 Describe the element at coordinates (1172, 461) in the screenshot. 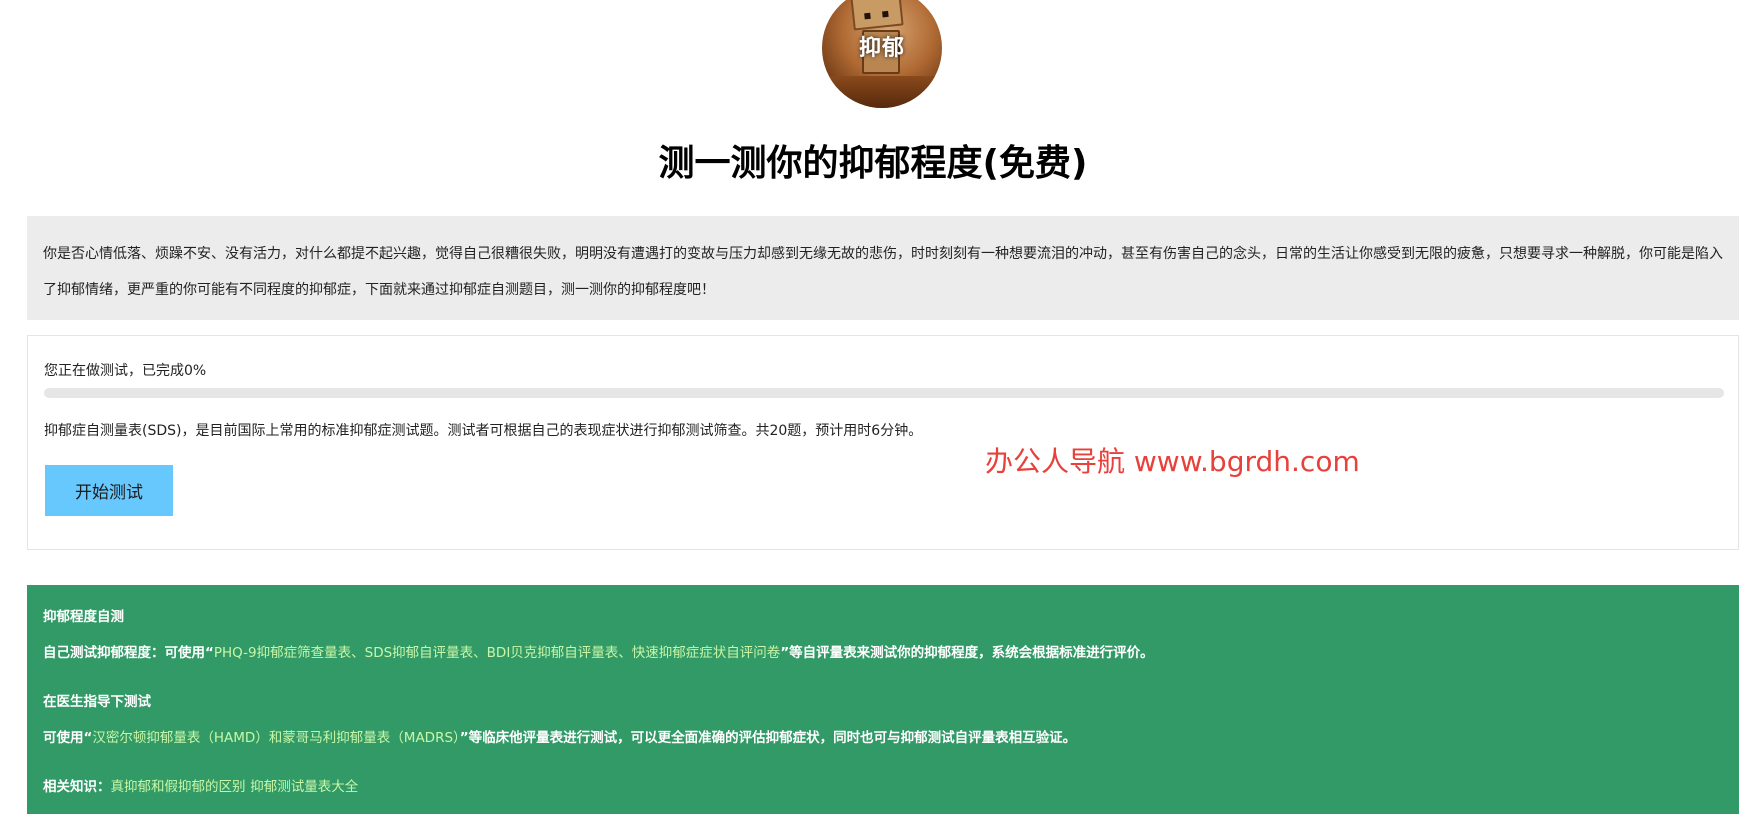

I see `watermark: 办公人导航 www.bgrdh.com` at that location.